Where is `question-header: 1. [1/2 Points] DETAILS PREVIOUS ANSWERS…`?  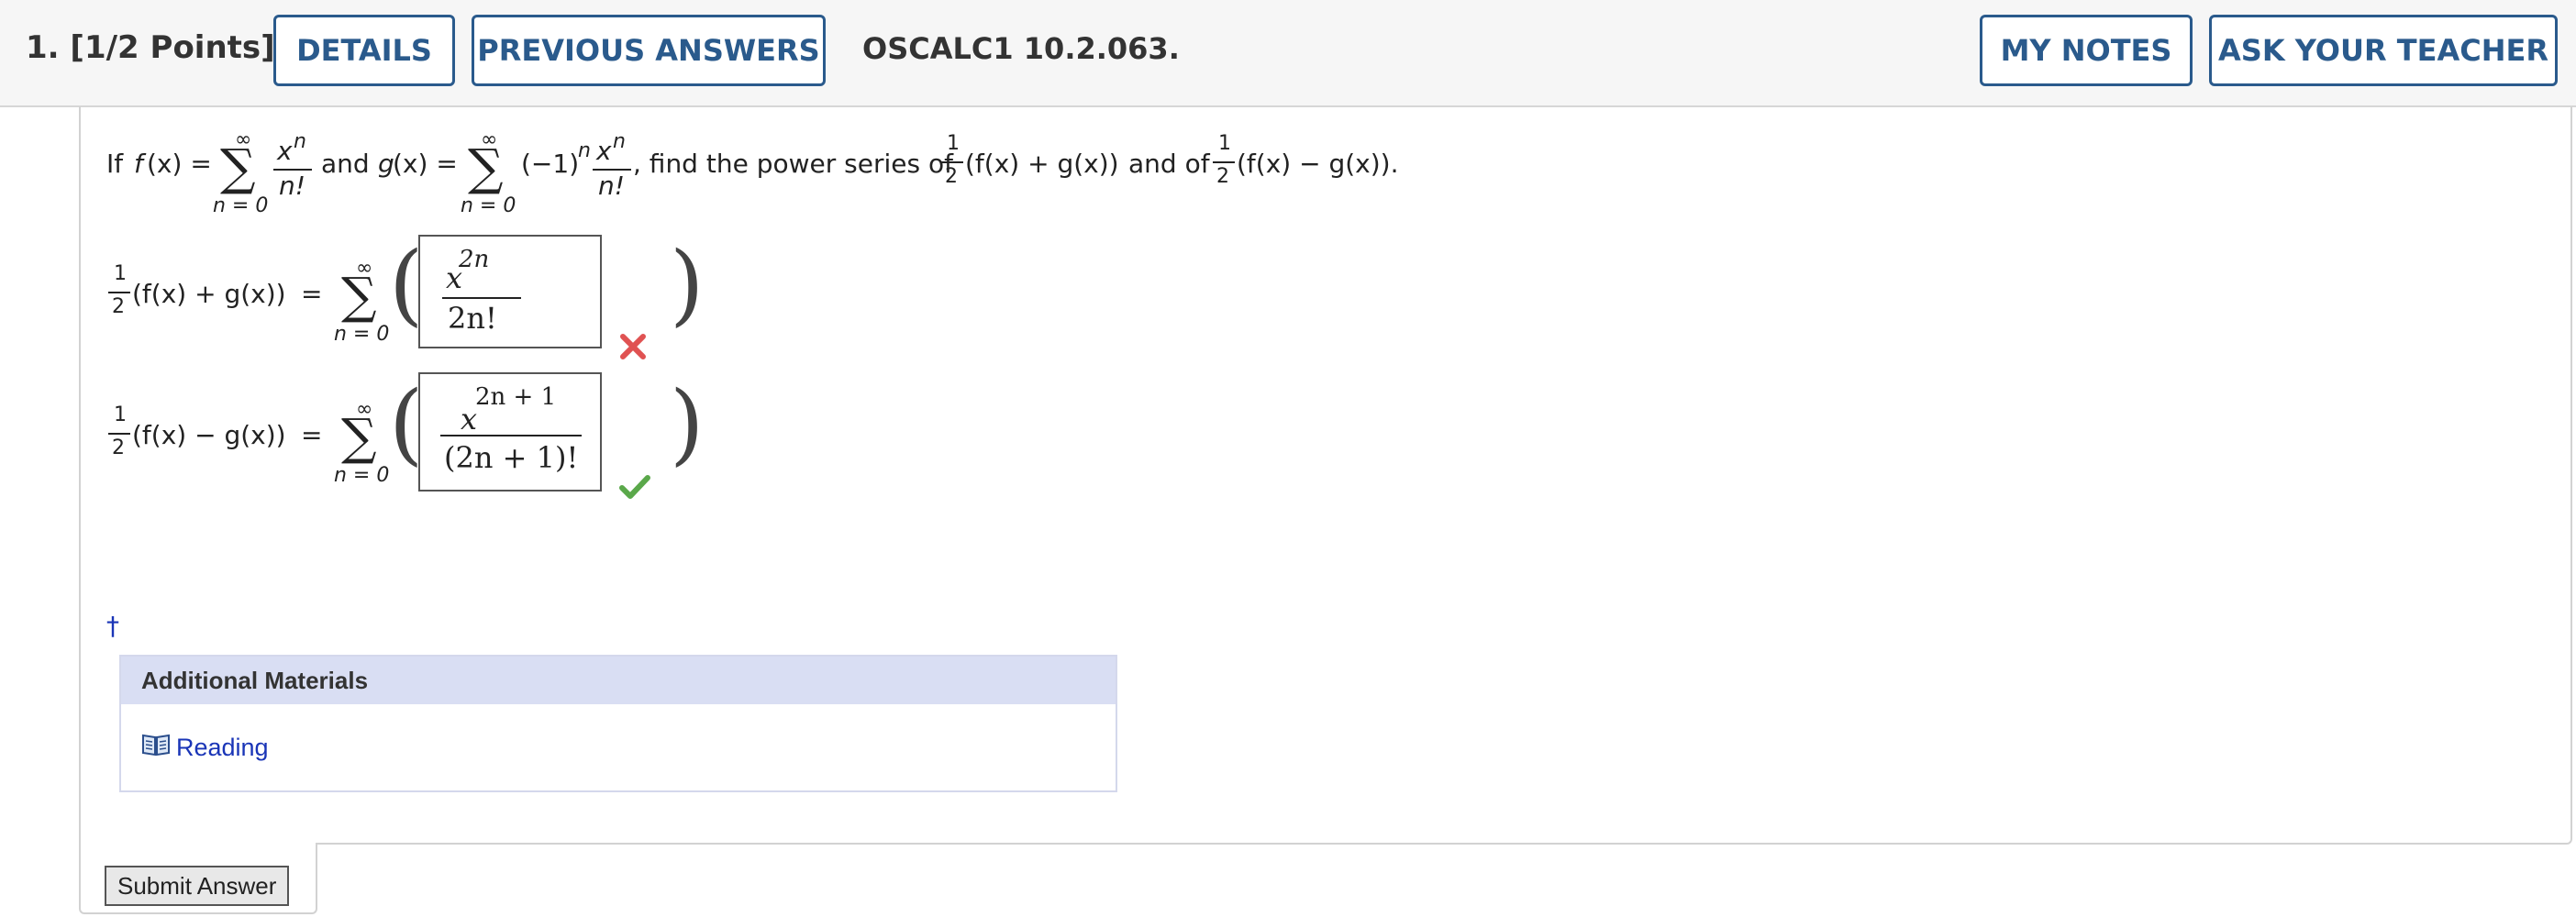
question-header: 1. [1/2 Points] DETAILS PREVIOUS ANSWERS… is located at coordinates (1288, 53).